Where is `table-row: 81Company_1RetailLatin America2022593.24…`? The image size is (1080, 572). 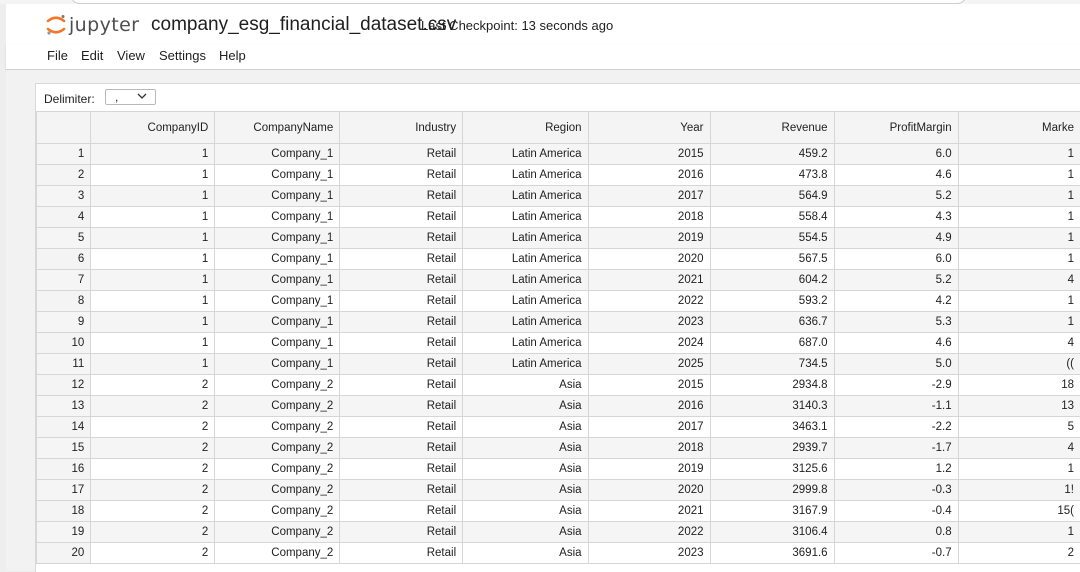 table-row: 81Company_1RetailLatin America2022593.24… is located at coordinates (558, 301).